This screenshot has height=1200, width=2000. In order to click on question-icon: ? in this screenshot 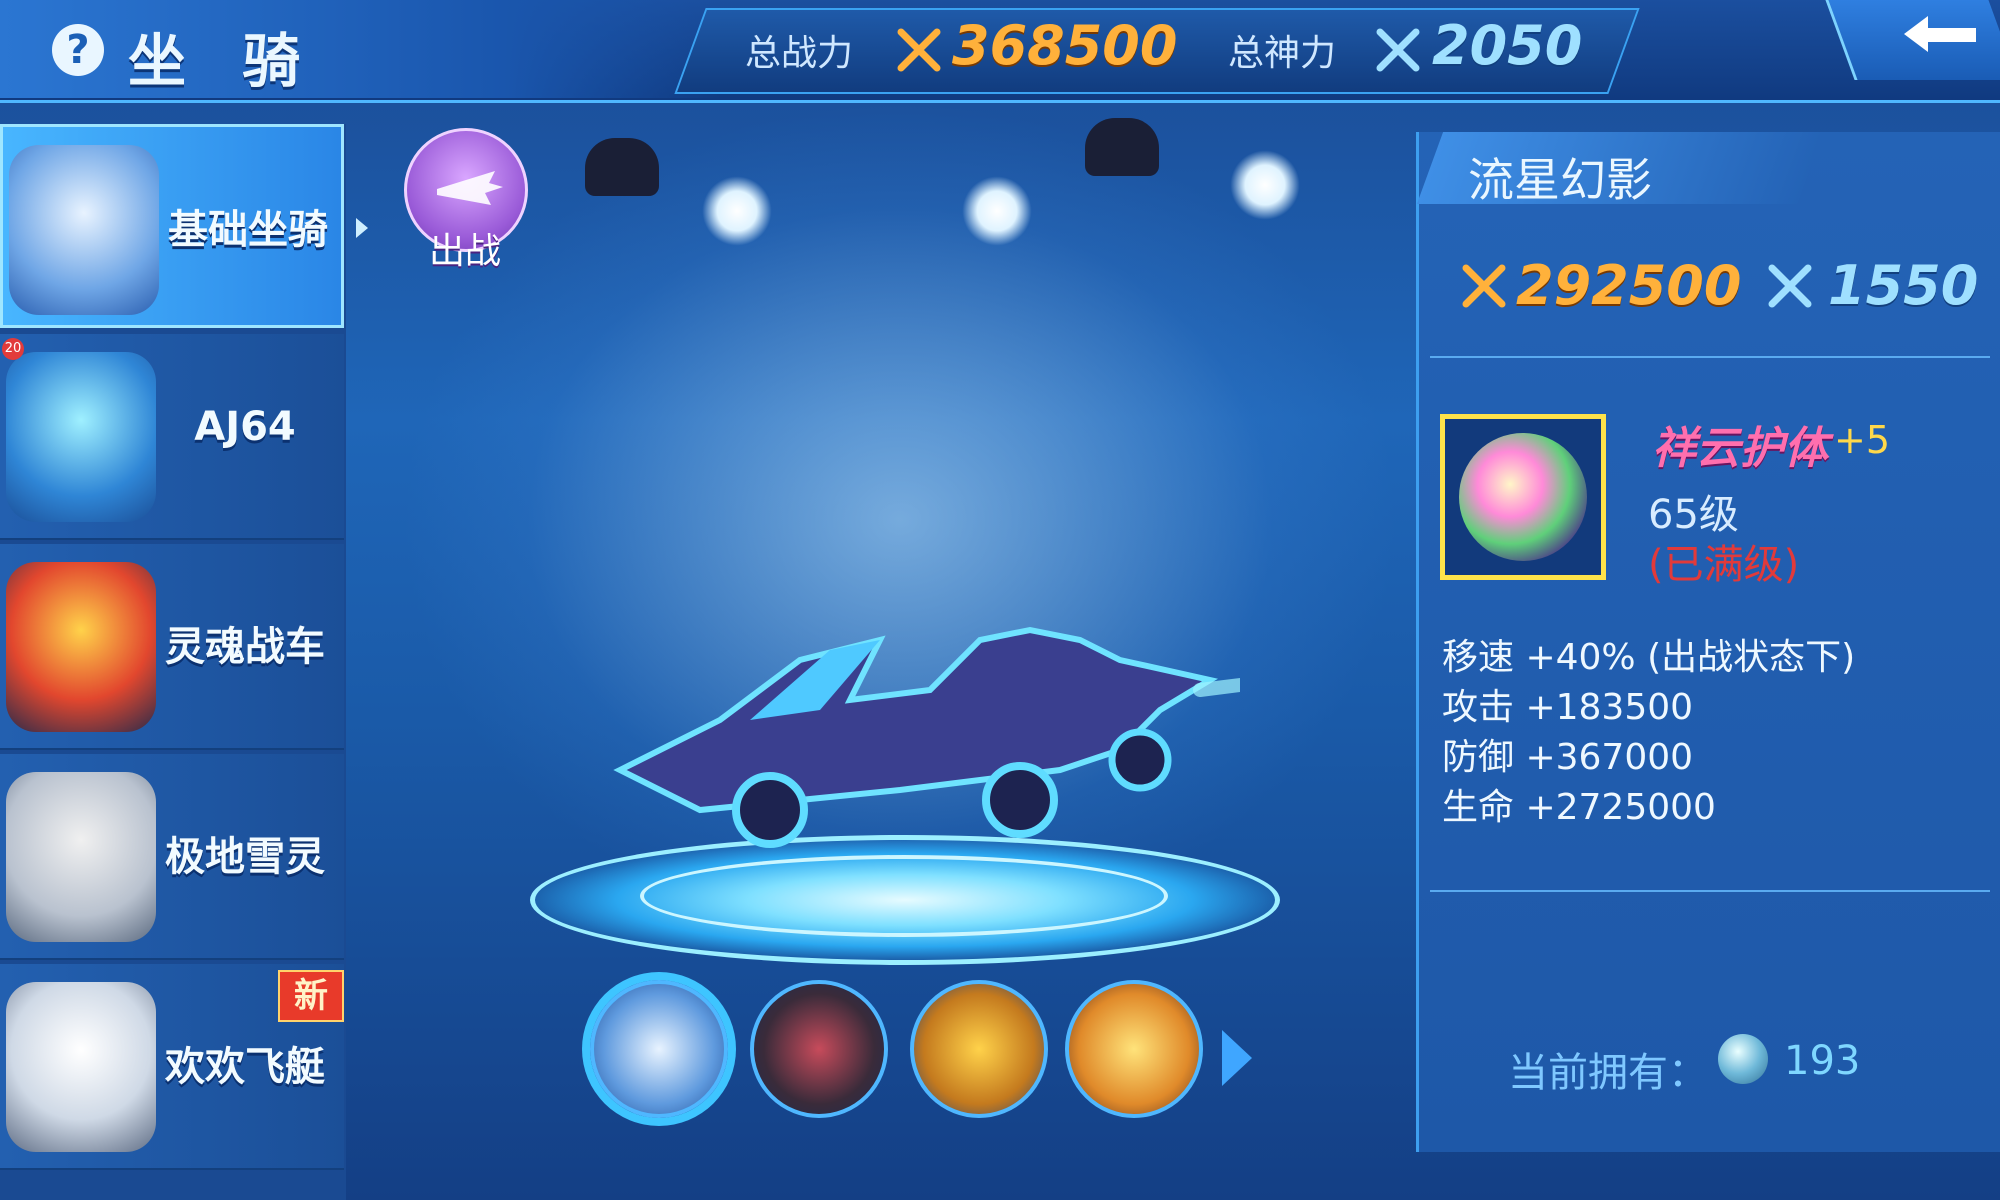, I will do `click(78, 50)`.